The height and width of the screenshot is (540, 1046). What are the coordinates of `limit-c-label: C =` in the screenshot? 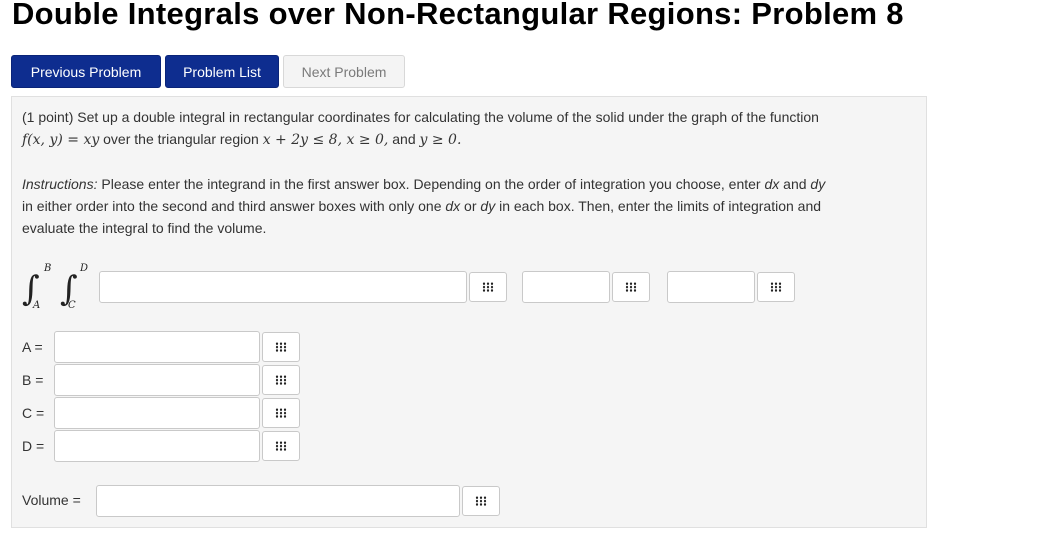 It's located at (33, 413).